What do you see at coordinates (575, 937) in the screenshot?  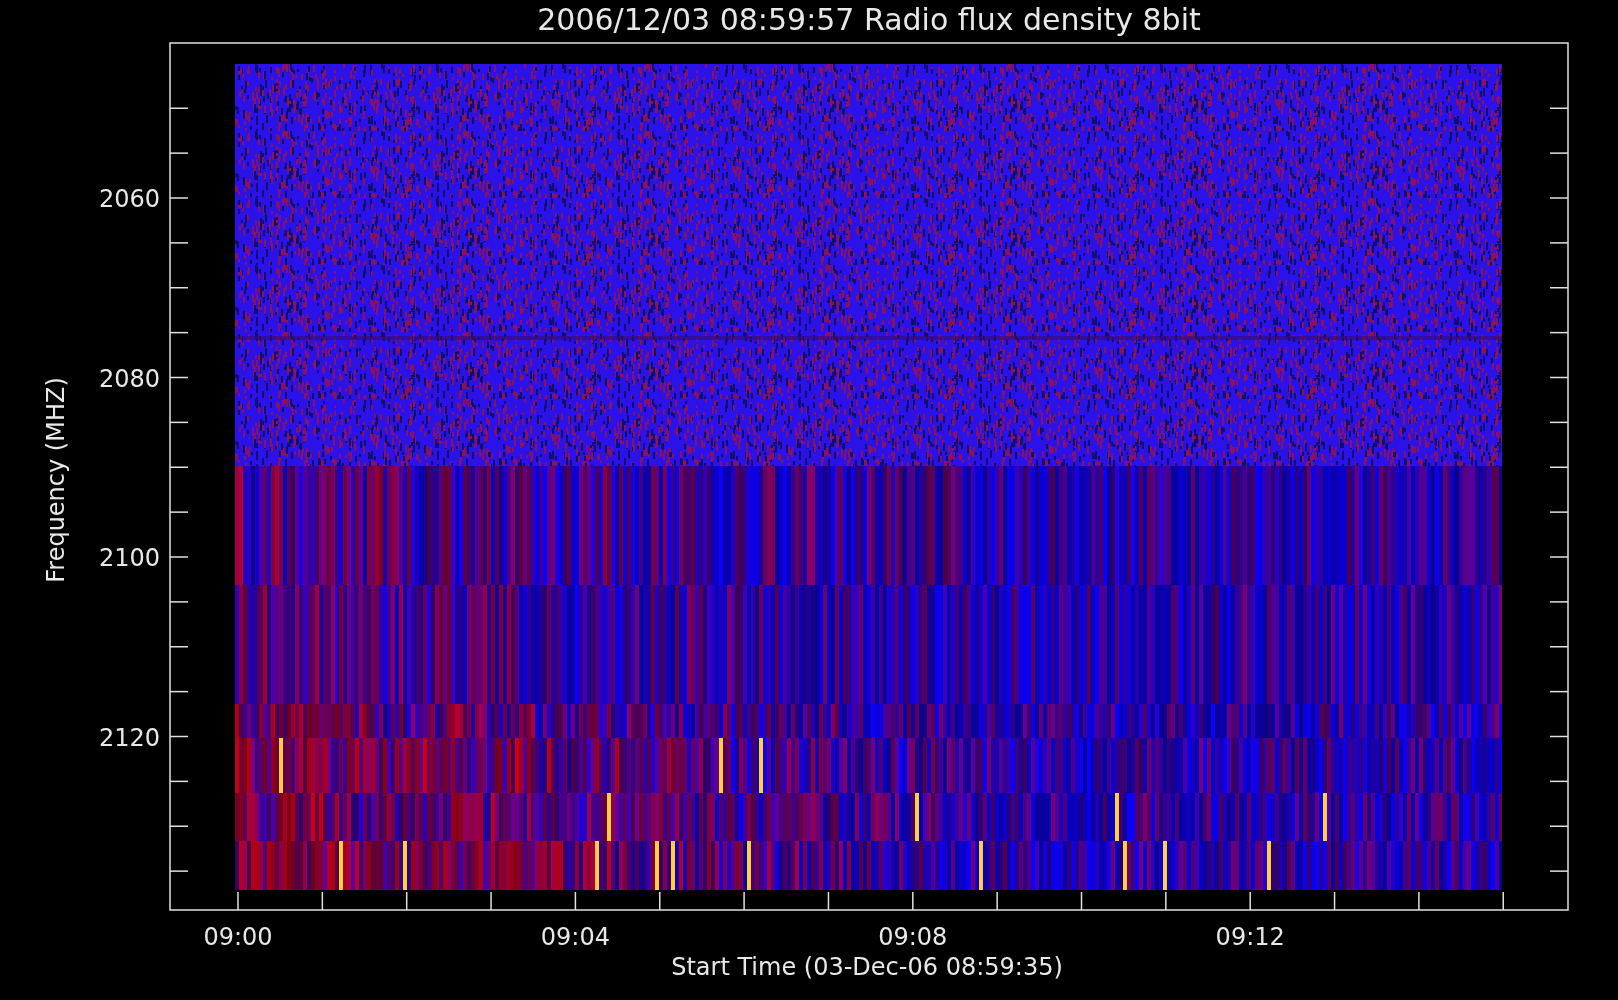 I see `x-tick-label: 09:04` at bounding box center [575, 937].